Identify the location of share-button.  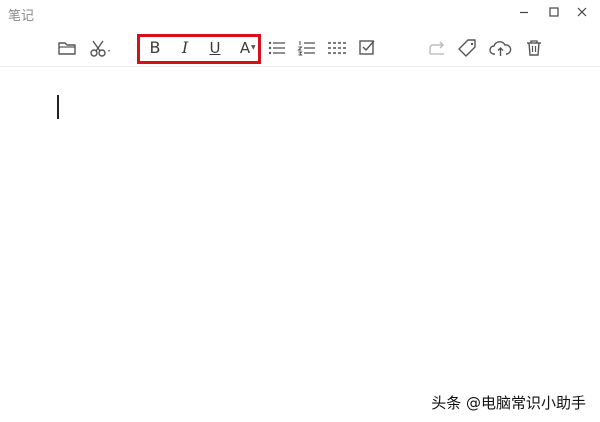
(437, 48).